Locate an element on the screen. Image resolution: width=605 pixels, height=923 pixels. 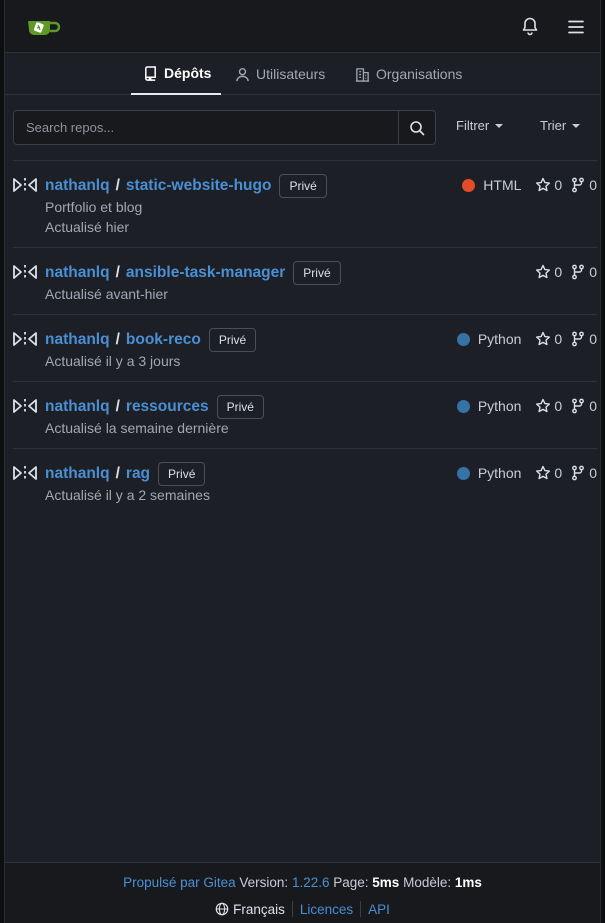
search-input is located at coordinates (206, 127).